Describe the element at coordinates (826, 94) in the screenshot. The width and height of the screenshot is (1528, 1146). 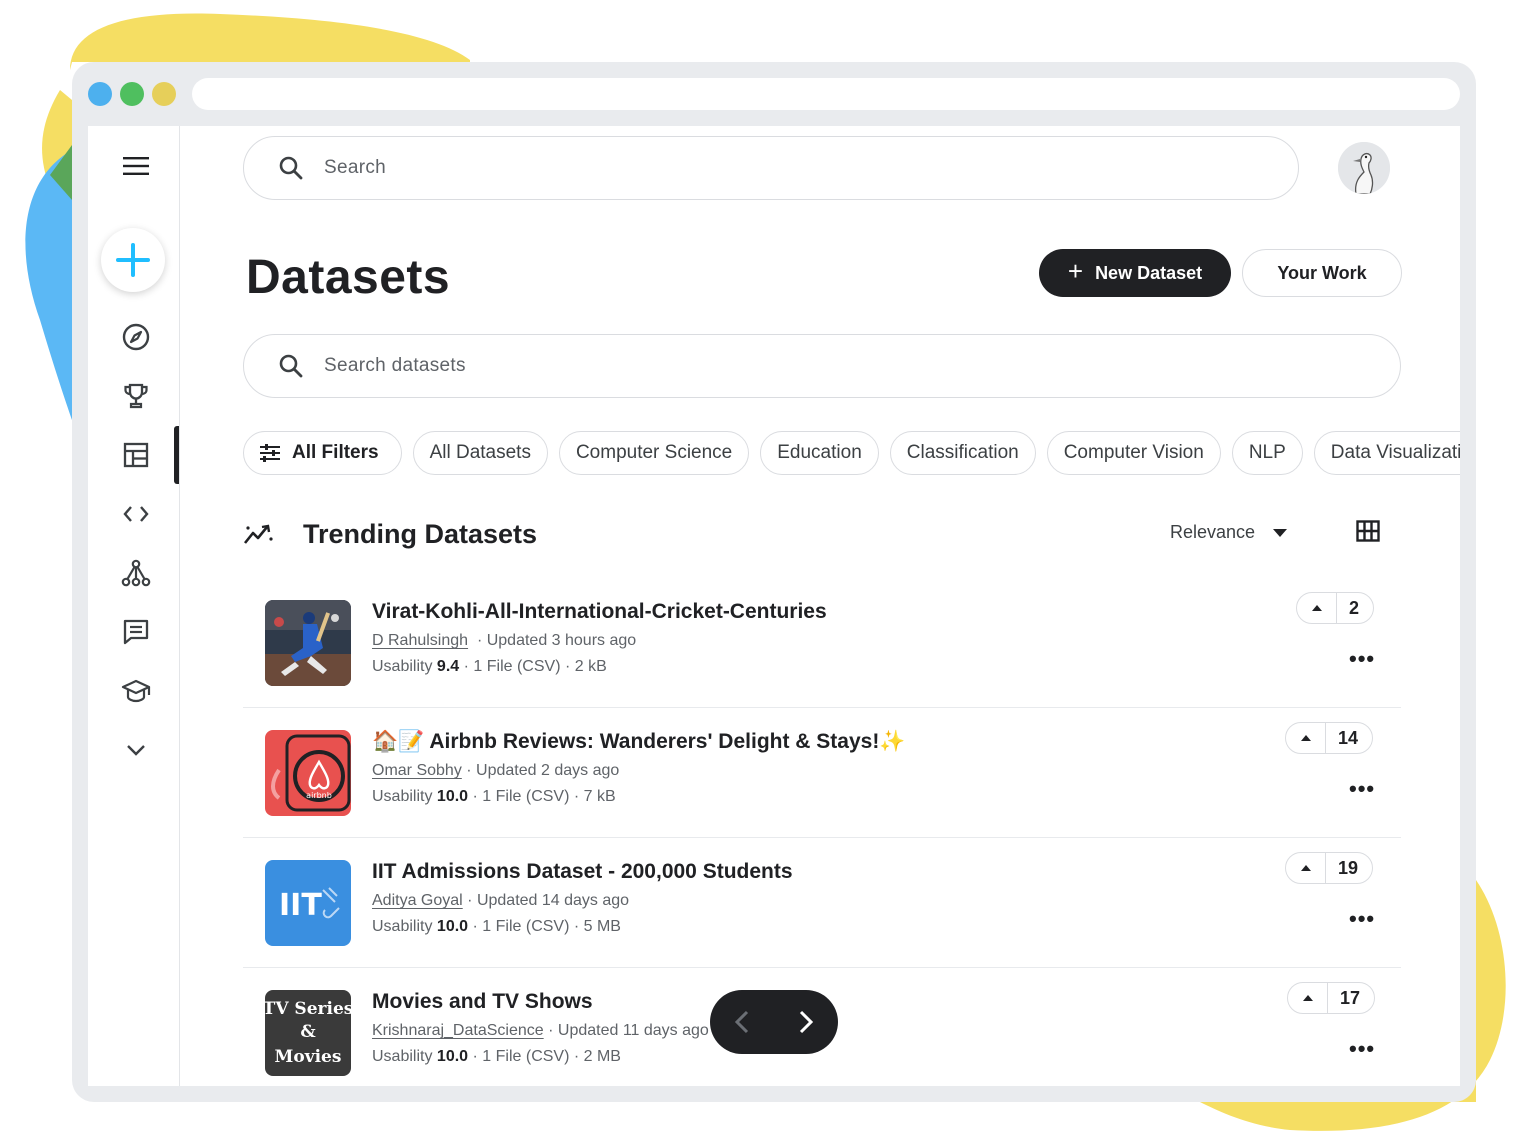
I see `address-bar` at that location.